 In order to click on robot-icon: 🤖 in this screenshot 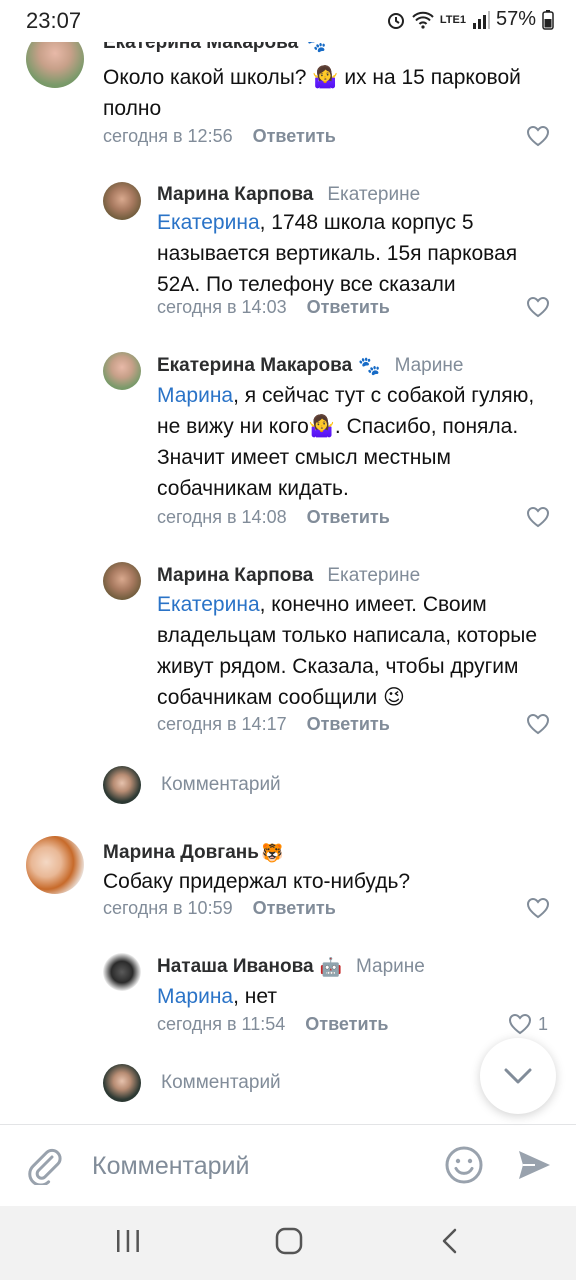, I will do `click(330, 966)`.